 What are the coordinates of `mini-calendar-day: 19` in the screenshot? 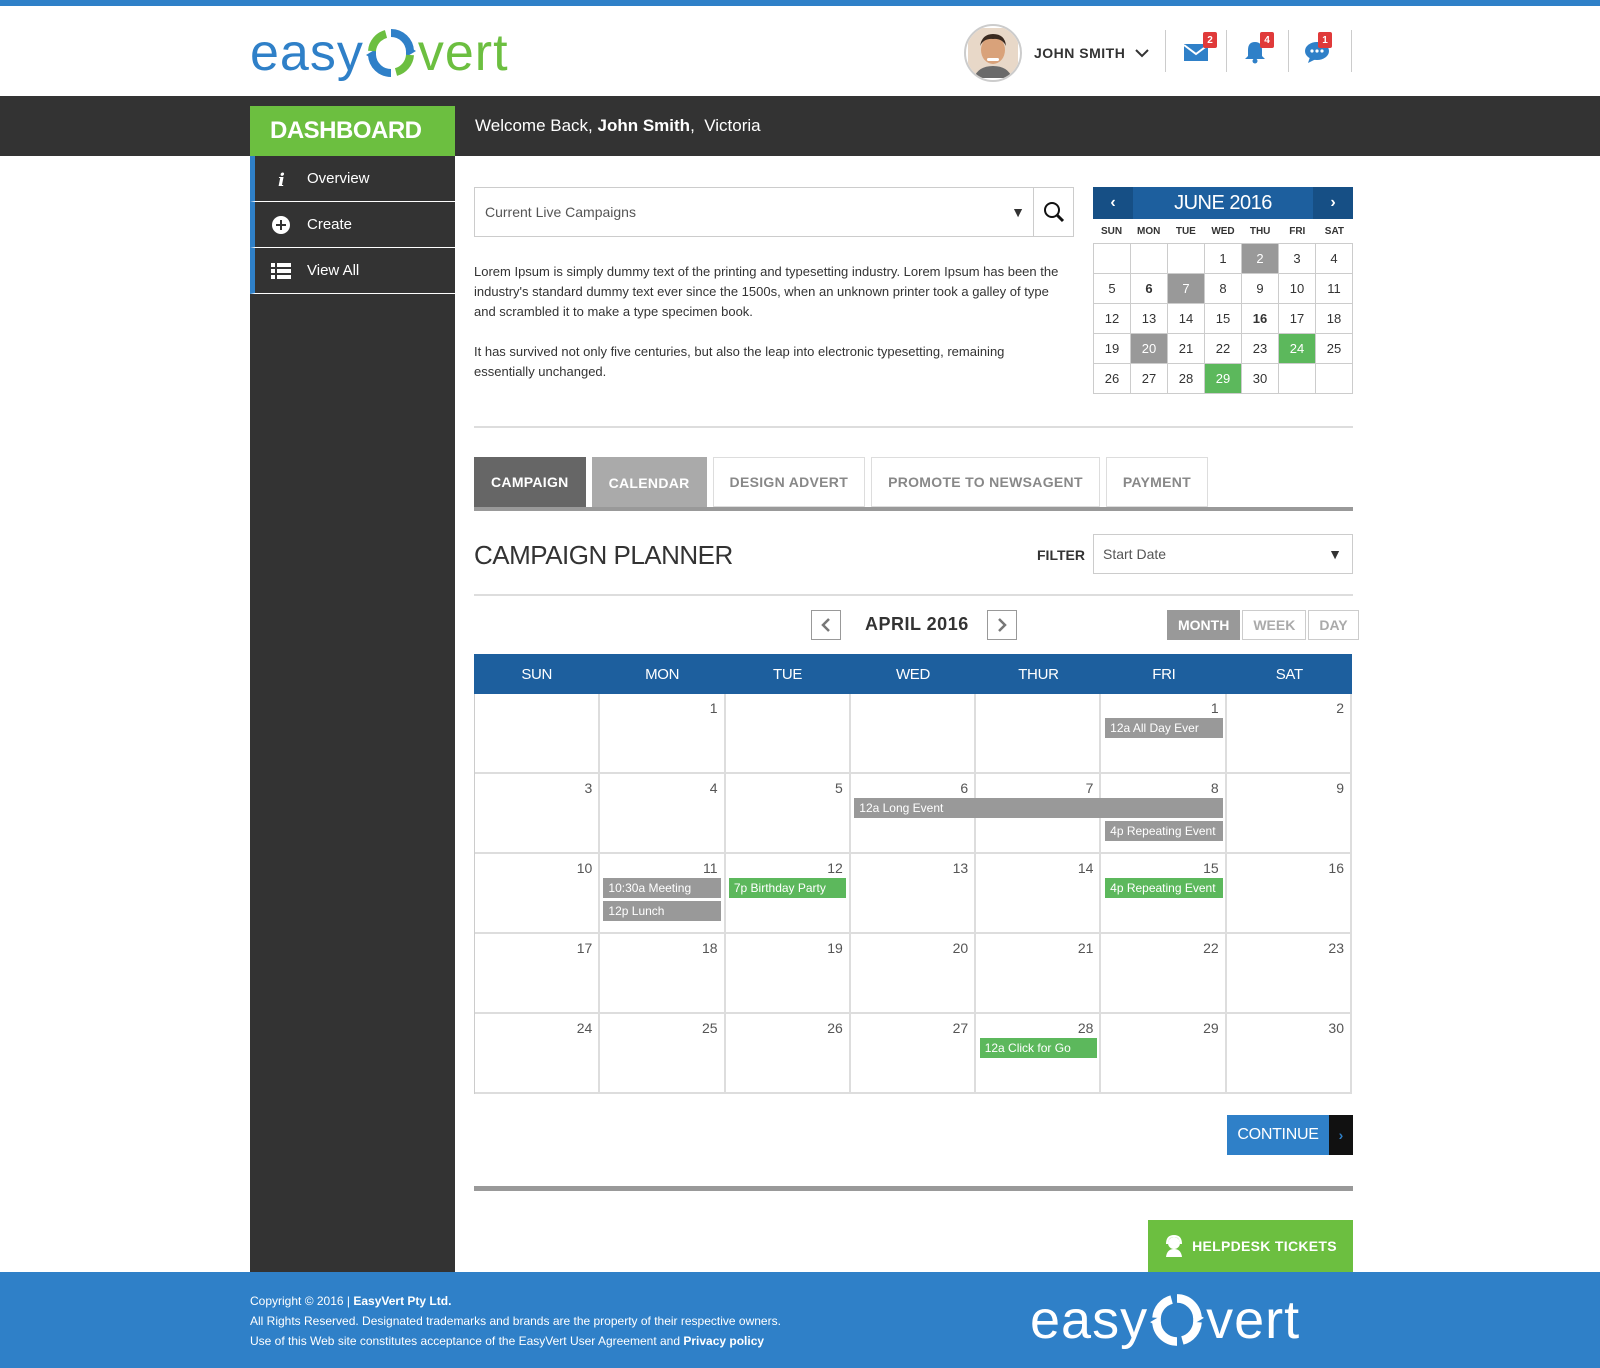 It's located at (1112, 349).